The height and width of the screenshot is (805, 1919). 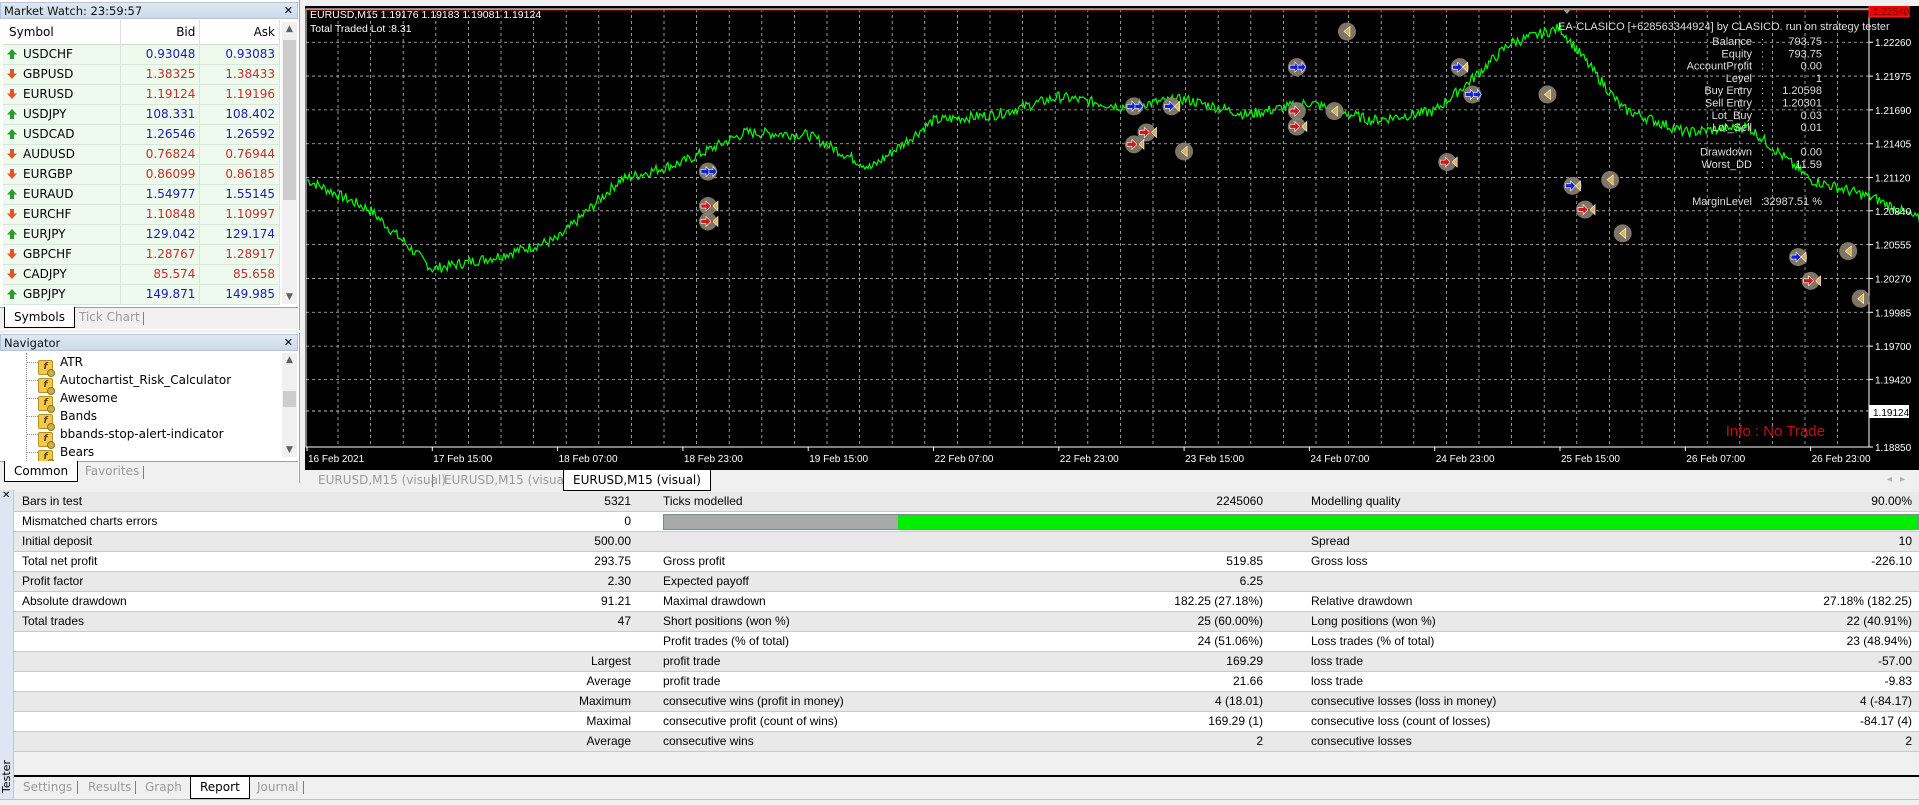 I want to click on symbol-name: GBPCHF, so click(x=48, y=254).